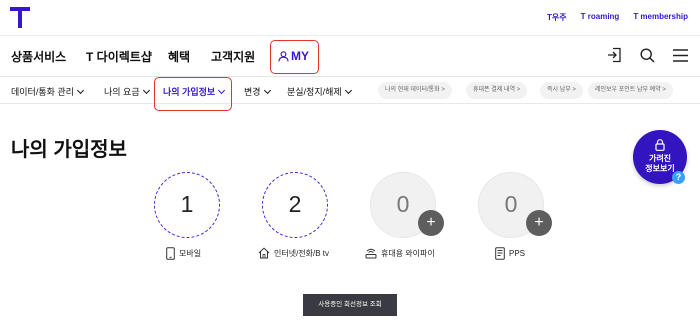 The image size is (700, 324). What do you see at coordinates (539, 223) in the screenshot?
I see `add-pps-button: +` at bounding box center [539, 223].